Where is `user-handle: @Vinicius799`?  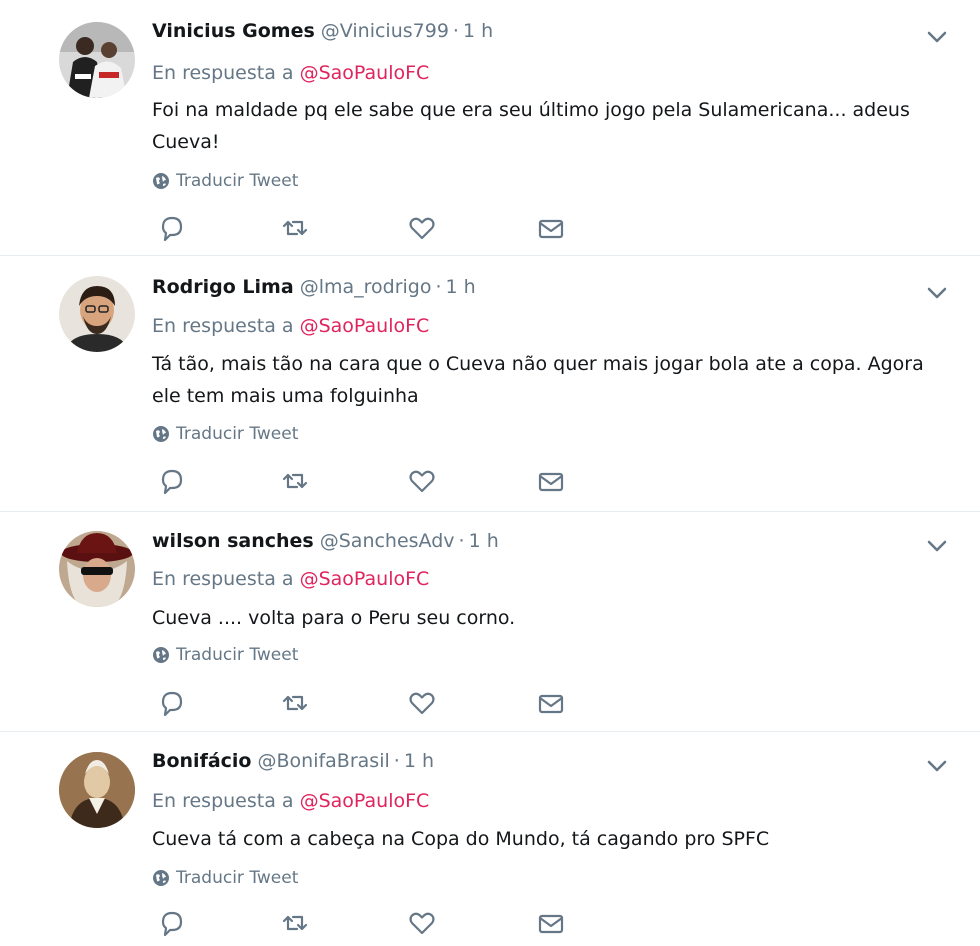 user-handle: @Vinicius799 is located at coordinates (385, 31).